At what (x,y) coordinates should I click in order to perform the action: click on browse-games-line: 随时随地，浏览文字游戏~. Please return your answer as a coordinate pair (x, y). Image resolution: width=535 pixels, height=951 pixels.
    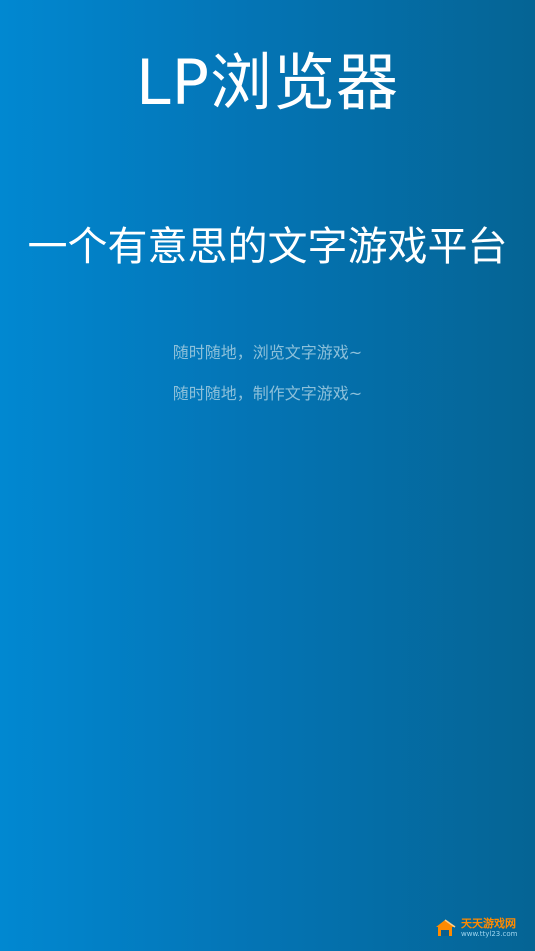
    Looking at the image, I should click on (267, 352).